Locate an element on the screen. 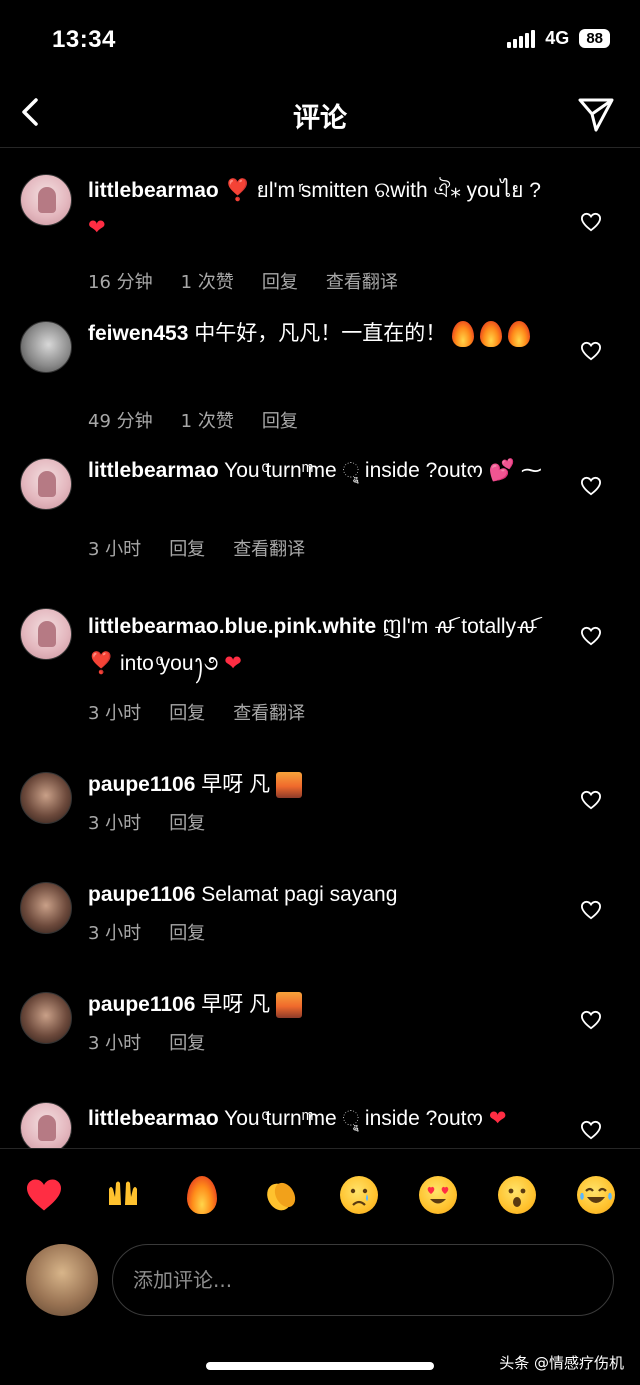  watermark: 头条 @情感疗伤机 is located at coordinates (561, 1363).